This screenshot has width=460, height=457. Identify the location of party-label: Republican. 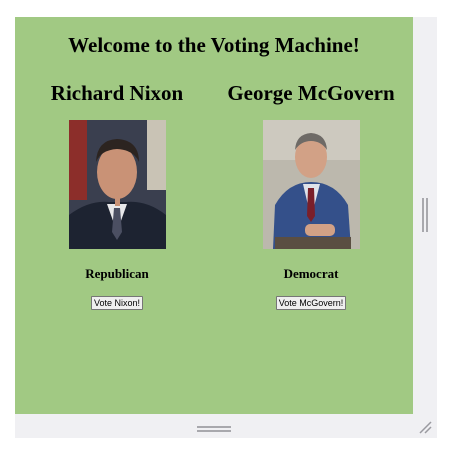
(117, 273).